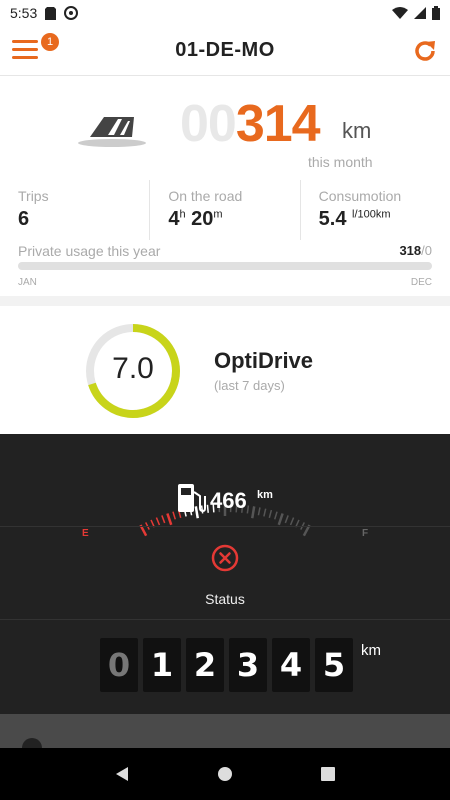  Describe the element at coordinates (421, 282) in the screenshot. I see `progress-end-label: DEC` at that location.